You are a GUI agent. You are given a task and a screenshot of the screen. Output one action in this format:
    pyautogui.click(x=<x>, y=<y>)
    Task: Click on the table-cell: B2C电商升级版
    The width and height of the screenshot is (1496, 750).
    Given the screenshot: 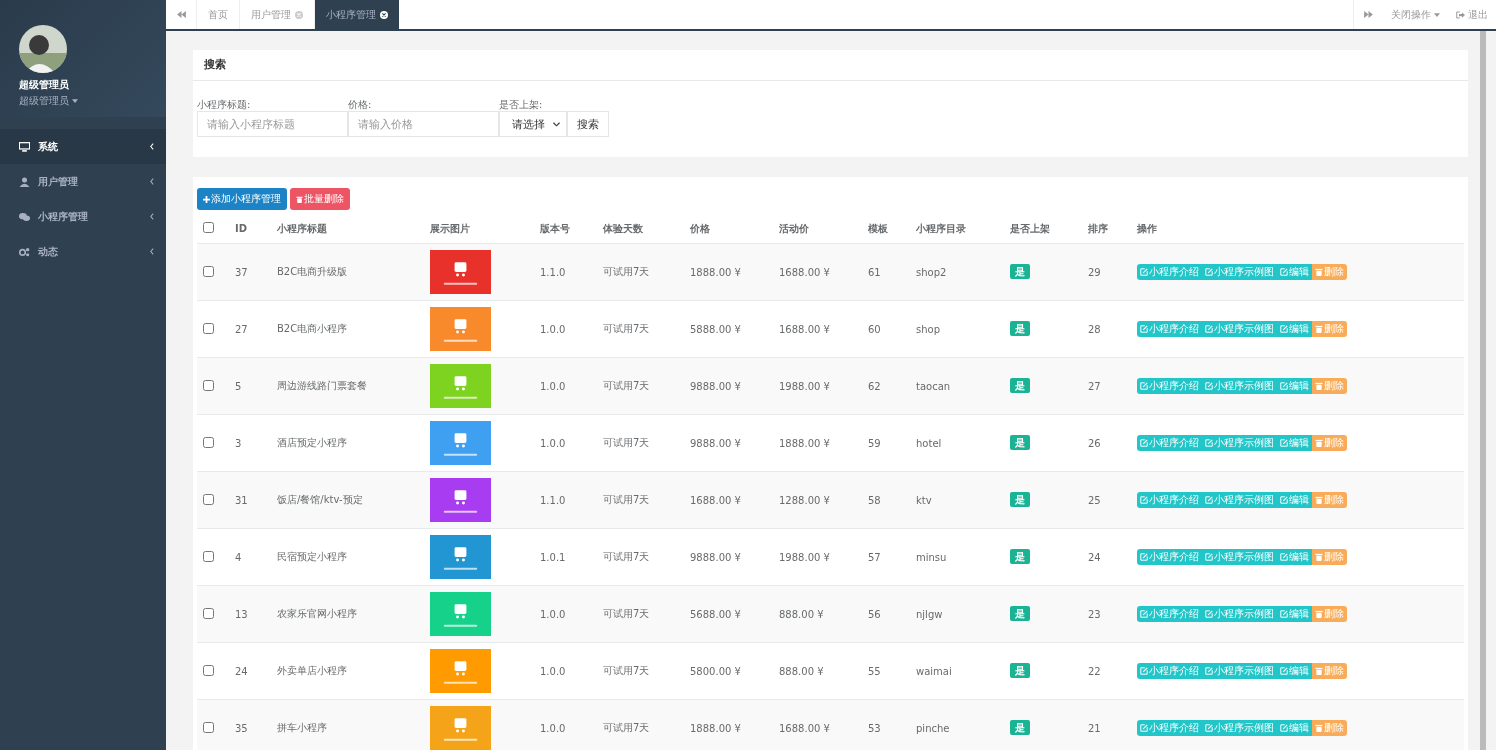 What is the action you would take?
    pyautogui.click(x=312, y=271)
    